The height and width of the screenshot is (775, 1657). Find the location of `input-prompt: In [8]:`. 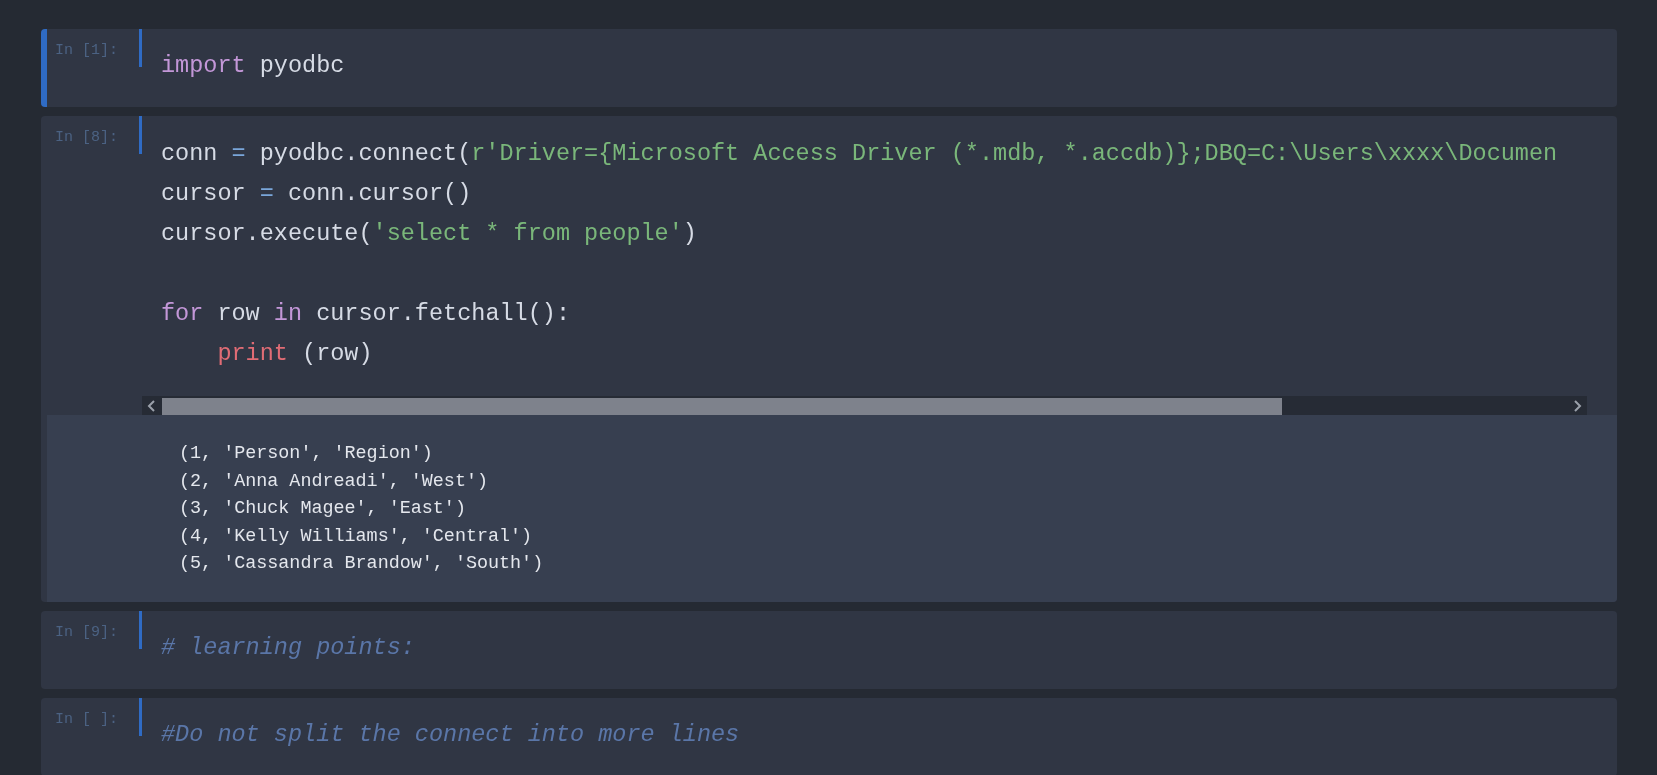

input-prompt: In [8]: is located at coordinates (86, 138).